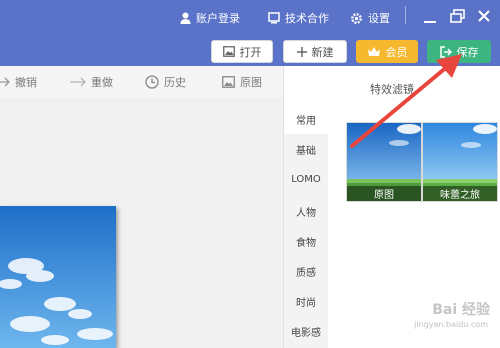  I want to click on photo-preview, so click(58, 277).